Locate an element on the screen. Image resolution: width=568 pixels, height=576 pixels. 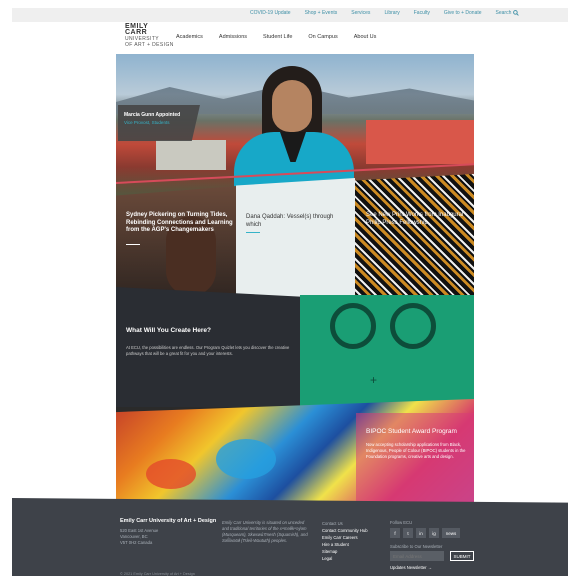
footer-link-careers: Emily Carr Careers is located at coordinates (345, 537).